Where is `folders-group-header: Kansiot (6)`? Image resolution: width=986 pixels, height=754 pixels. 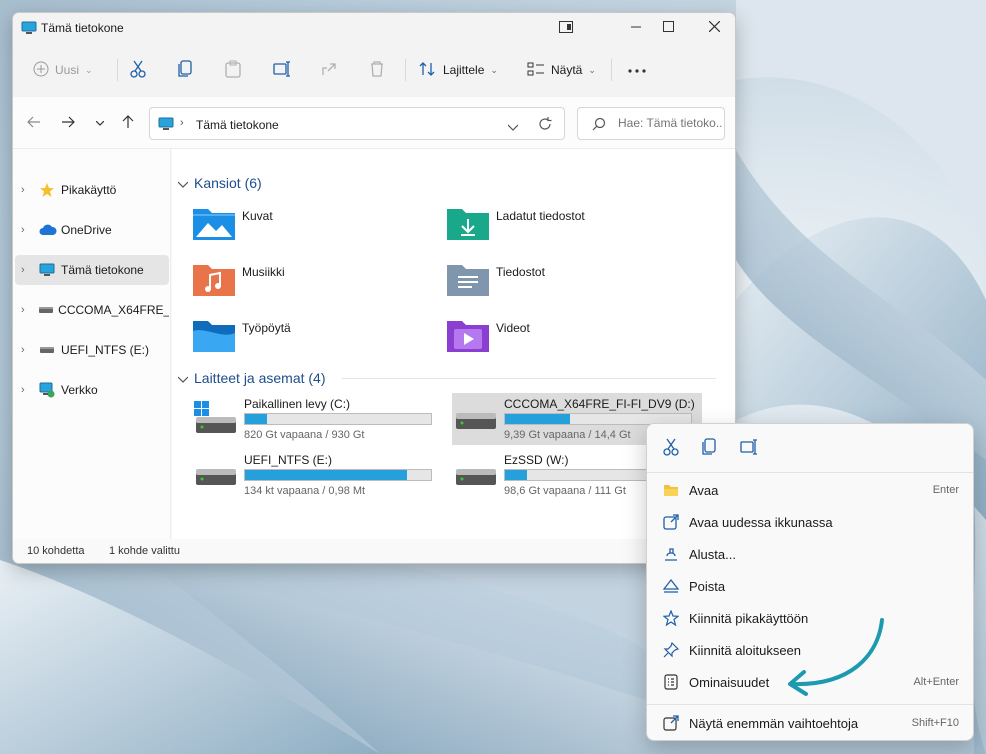 folders-group-header: Kansiot (6) is located at coordinates (219, 183).